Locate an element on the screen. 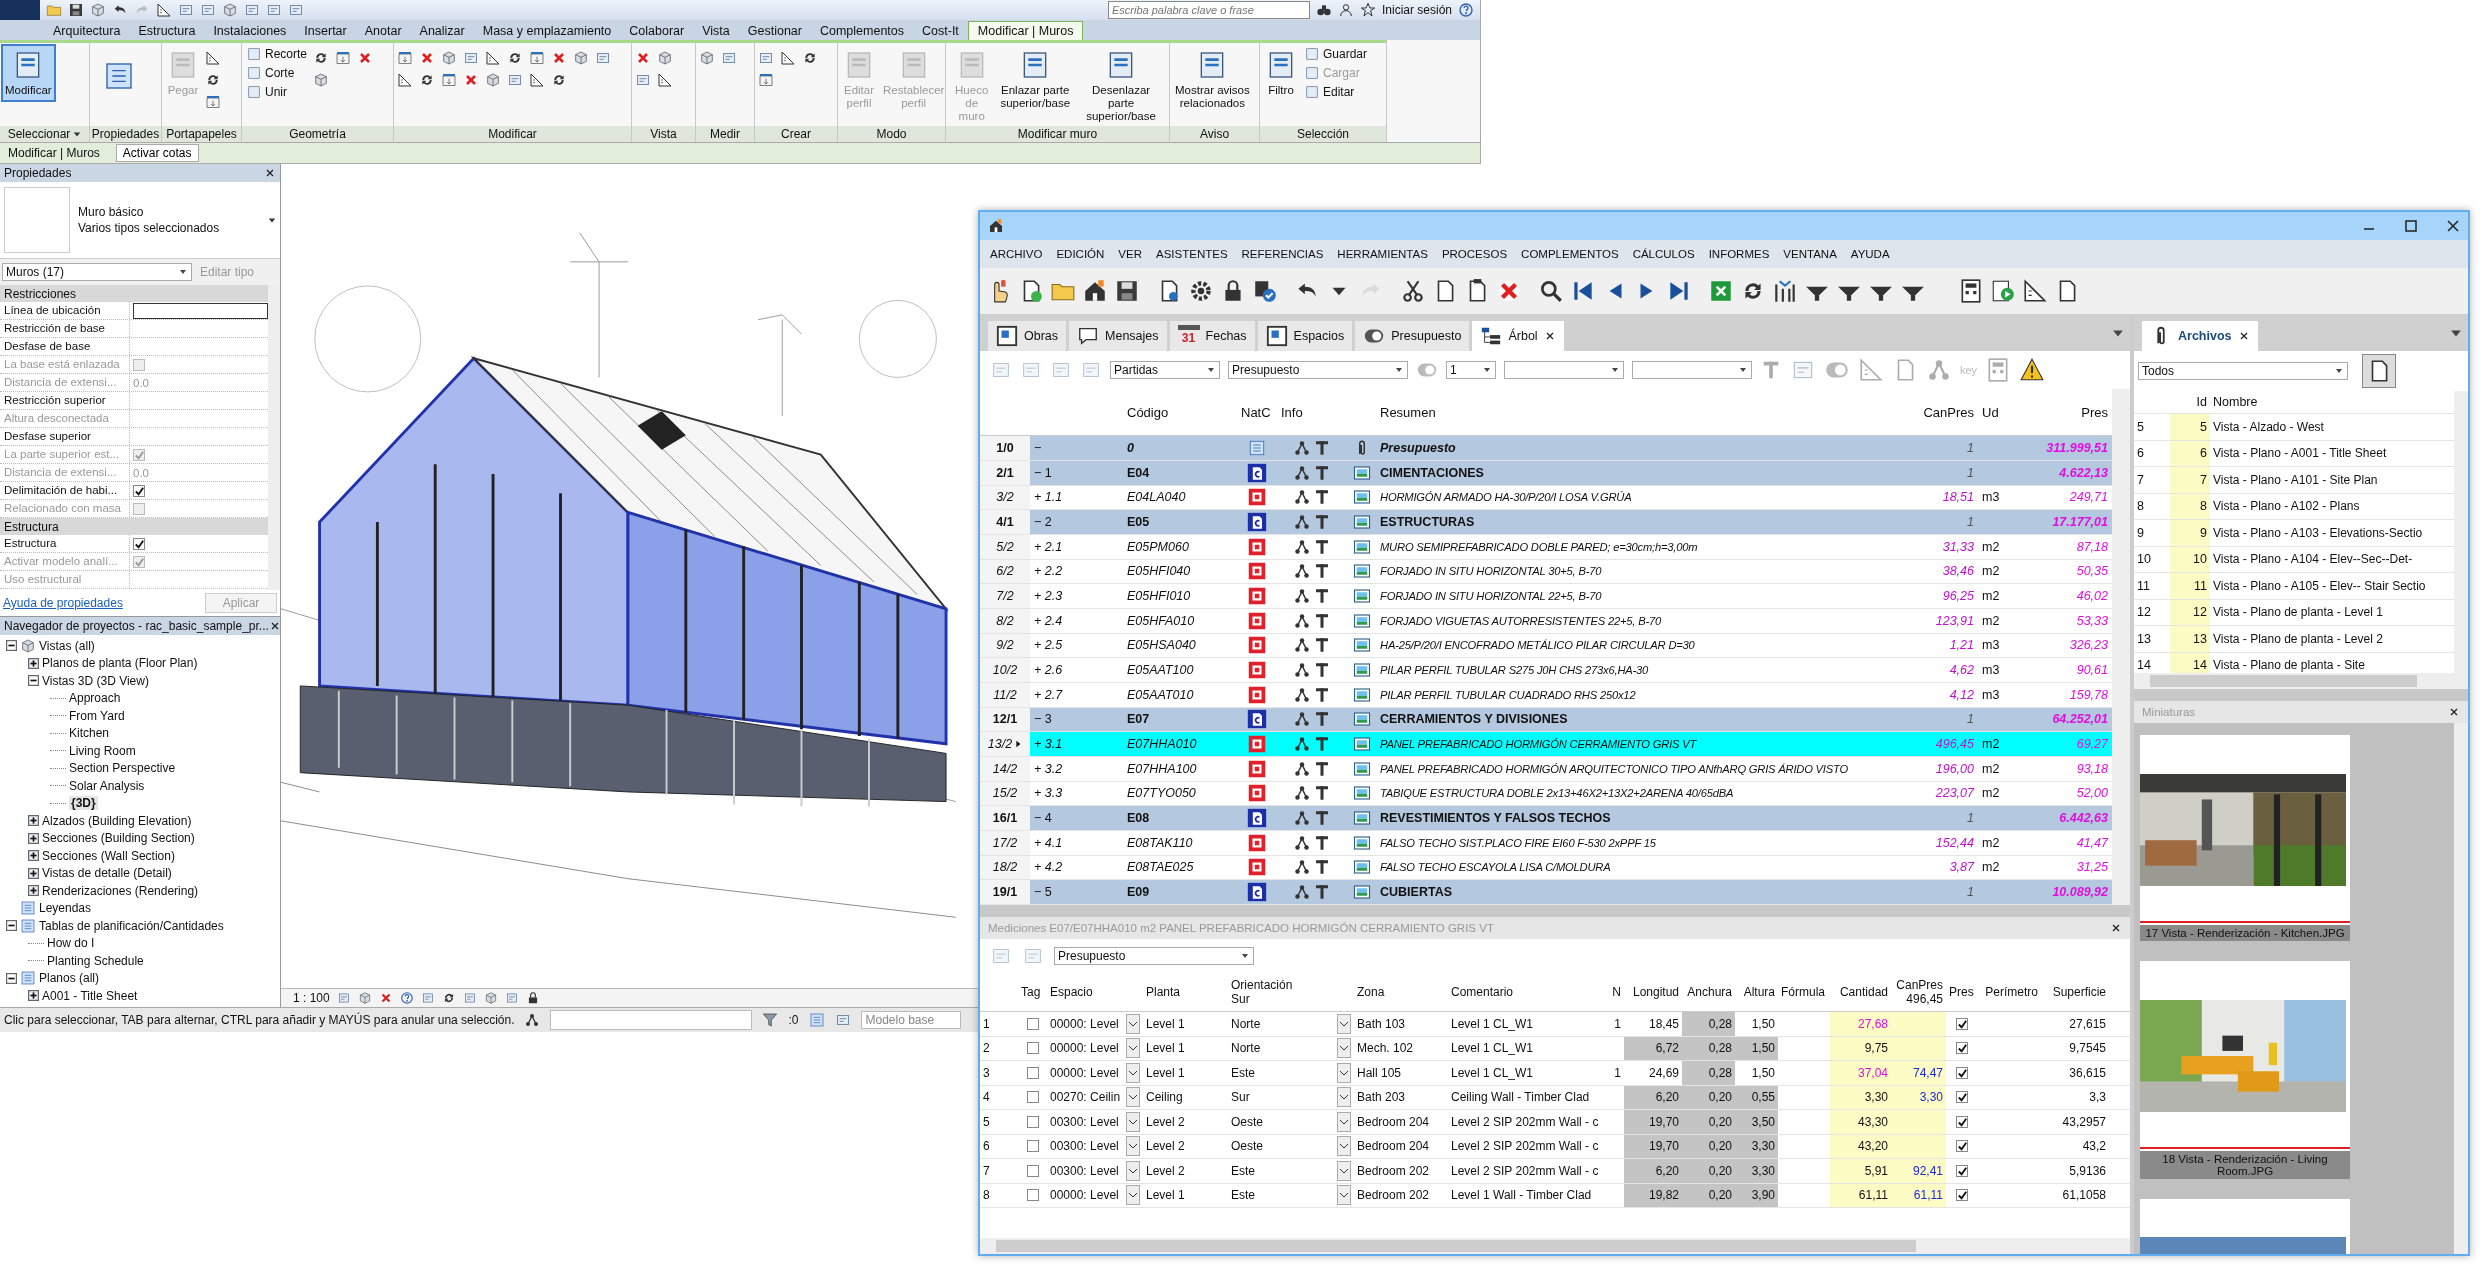 The image size is (2484, 1264). caret-icon is located at coordinates (77, 134).